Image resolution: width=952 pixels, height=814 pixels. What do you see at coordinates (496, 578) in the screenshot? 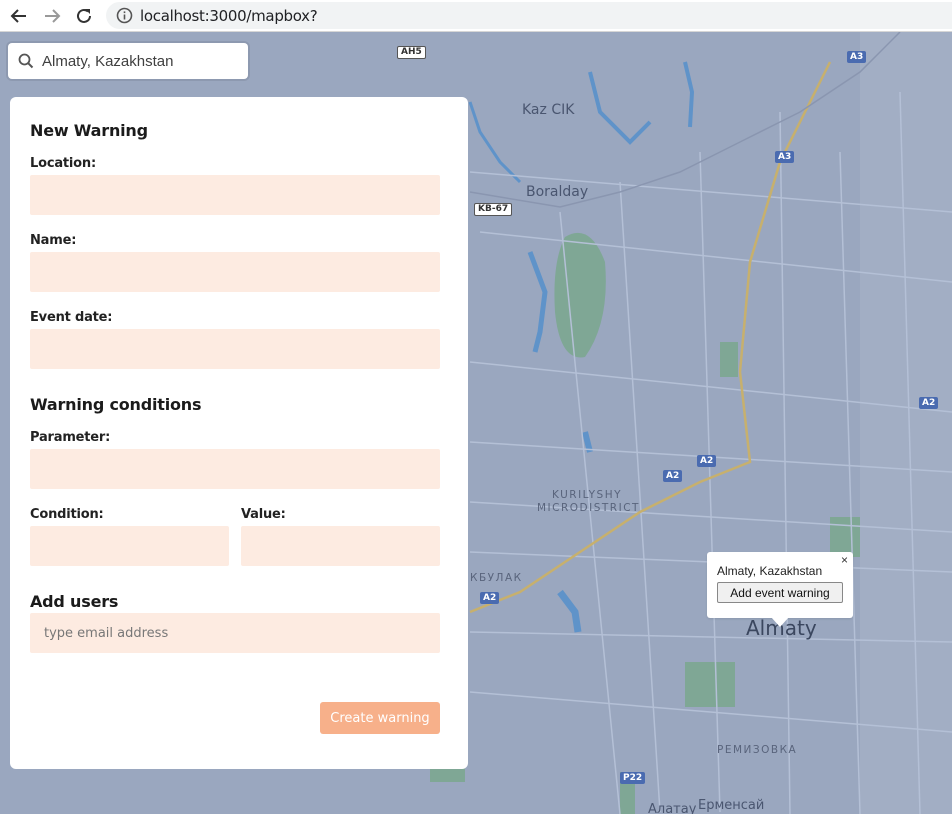
I see `map-label-kbulak: КБУЛАК` at bounding box center [496, 578].